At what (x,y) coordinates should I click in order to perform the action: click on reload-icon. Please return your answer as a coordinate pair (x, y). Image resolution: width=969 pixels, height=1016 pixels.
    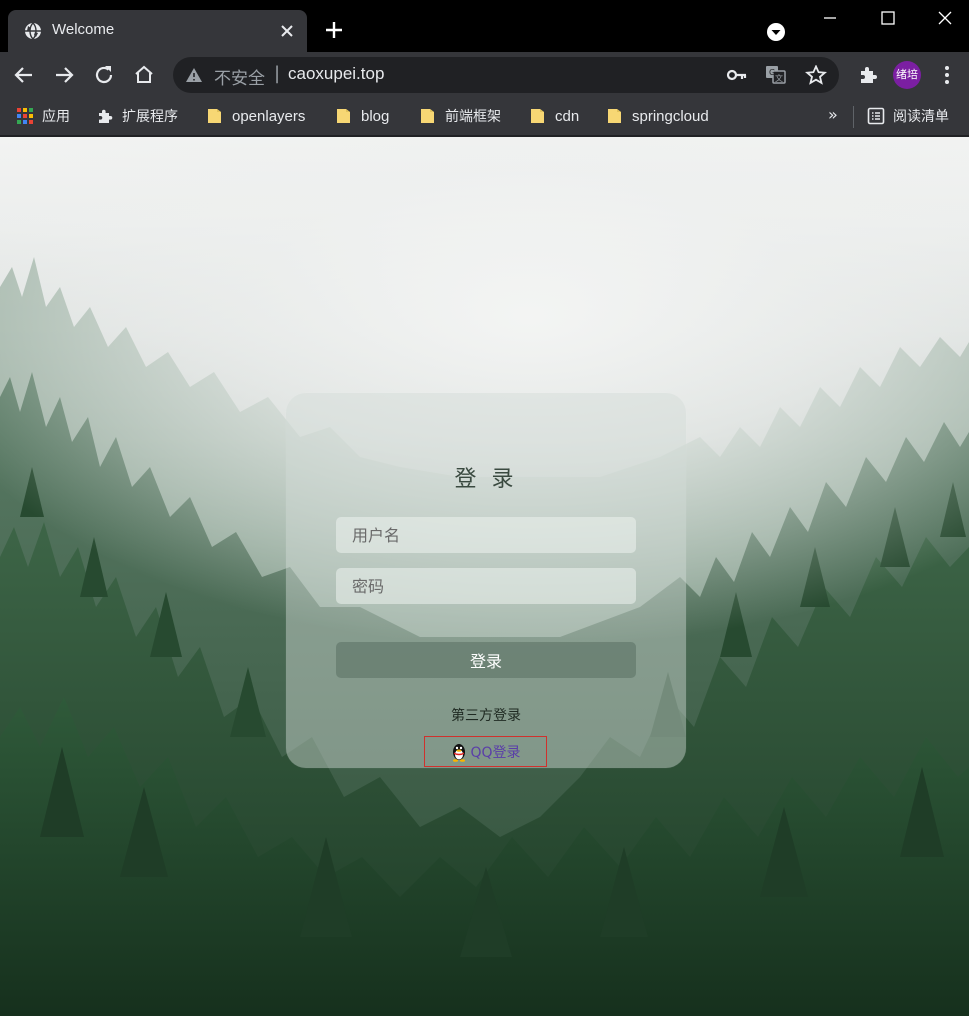
    Looking at the image, I should click on (104, 75).